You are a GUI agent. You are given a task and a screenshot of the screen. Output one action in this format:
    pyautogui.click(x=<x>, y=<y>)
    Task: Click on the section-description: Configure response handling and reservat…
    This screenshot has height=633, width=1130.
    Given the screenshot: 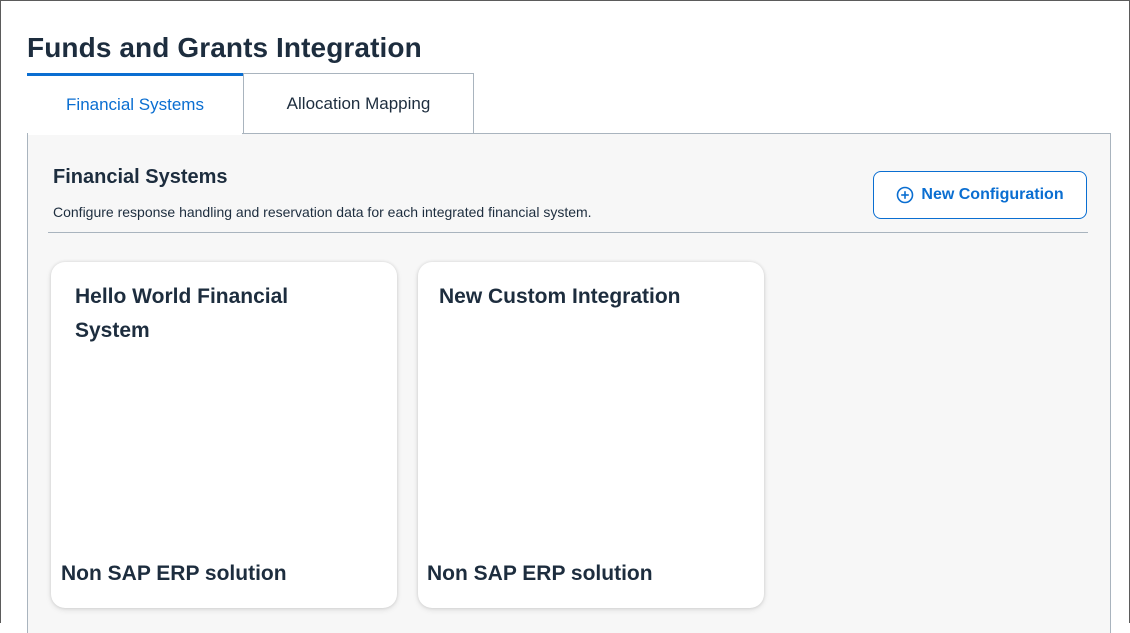 What is the action you would take?
    pyautogui.click(x=322, y=212)
    